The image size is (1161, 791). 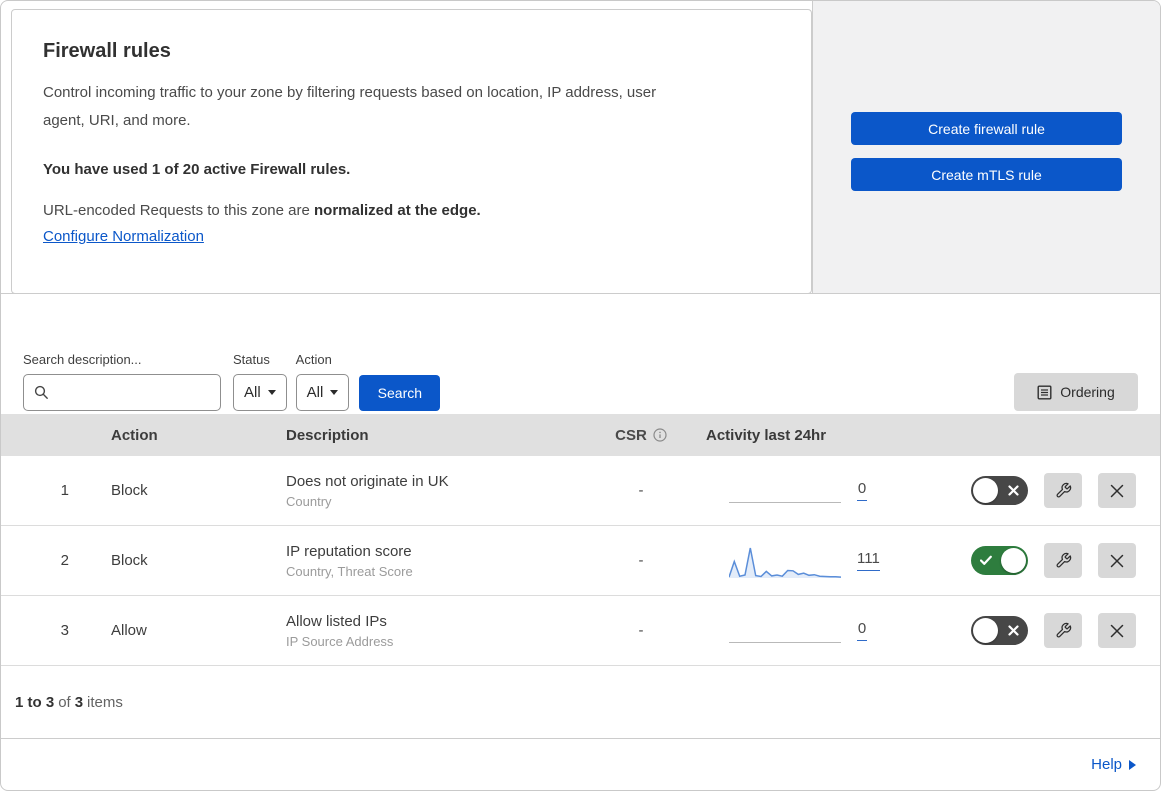 I want to click on action-select: All, so click(x=322, y=392).